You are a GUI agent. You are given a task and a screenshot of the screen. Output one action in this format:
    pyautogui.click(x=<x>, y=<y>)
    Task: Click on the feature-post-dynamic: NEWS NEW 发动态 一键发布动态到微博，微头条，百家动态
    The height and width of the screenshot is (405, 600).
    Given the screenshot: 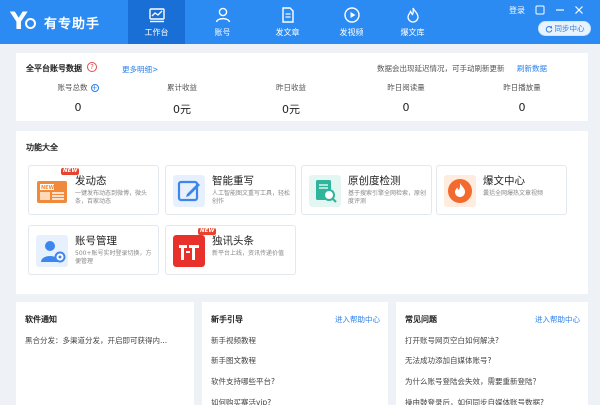 What is the action you would take?
    pyautogui.click(x=93, y=190)
    